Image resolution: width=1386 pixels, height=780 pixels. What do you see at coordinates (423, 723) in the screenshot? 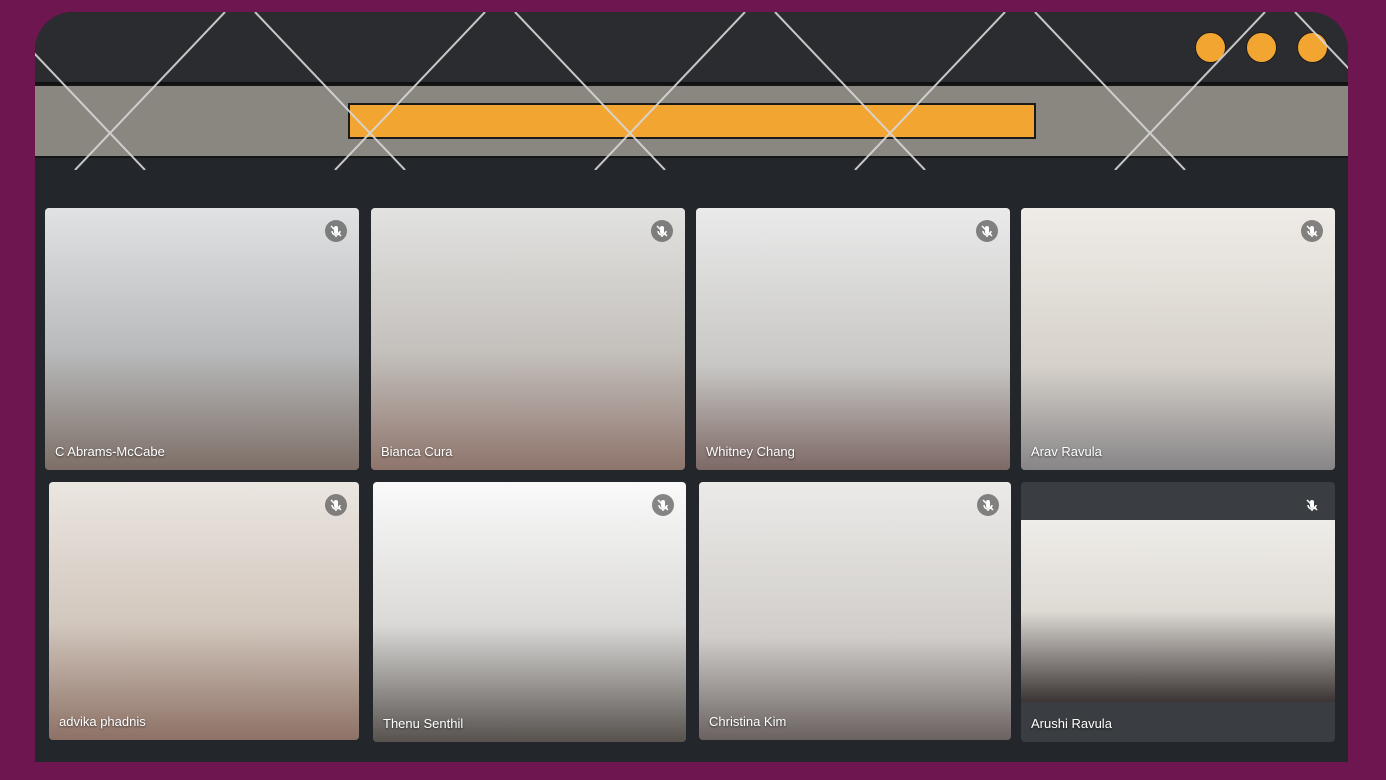
I see `participant-name: Thenu Senthil` at bounding box center [423, 723].